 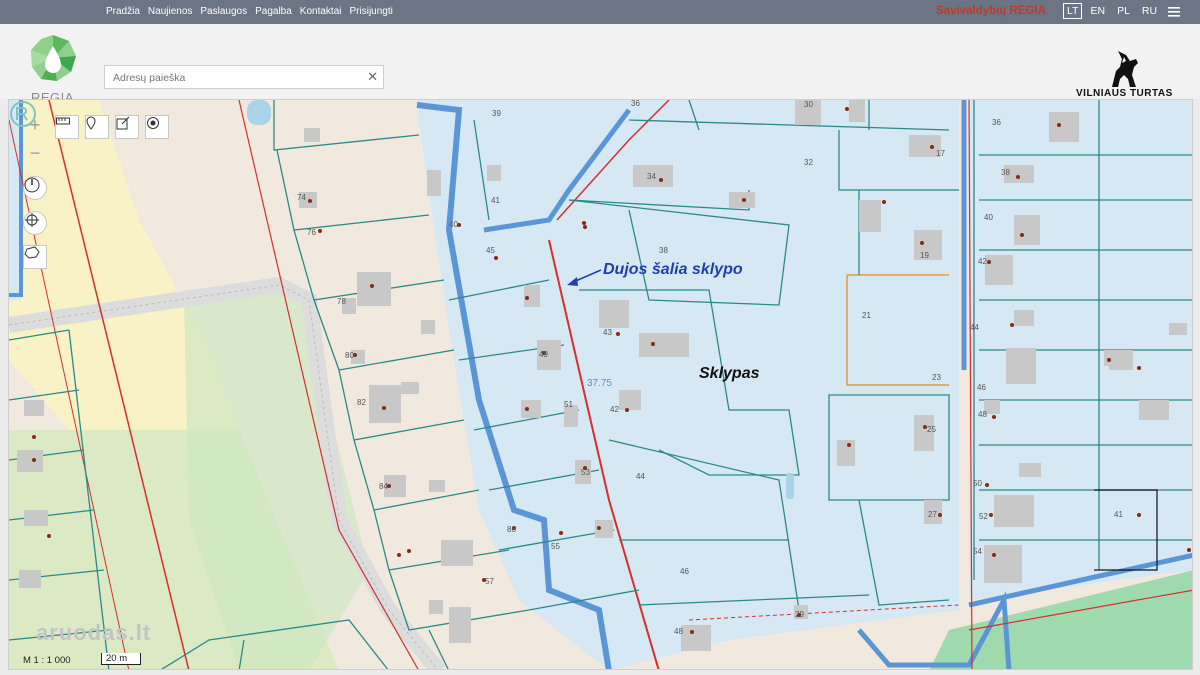 What do you see at coordinates (238, 78) in the screenshot?
I see `search-input` at bounding box center [238, 78].